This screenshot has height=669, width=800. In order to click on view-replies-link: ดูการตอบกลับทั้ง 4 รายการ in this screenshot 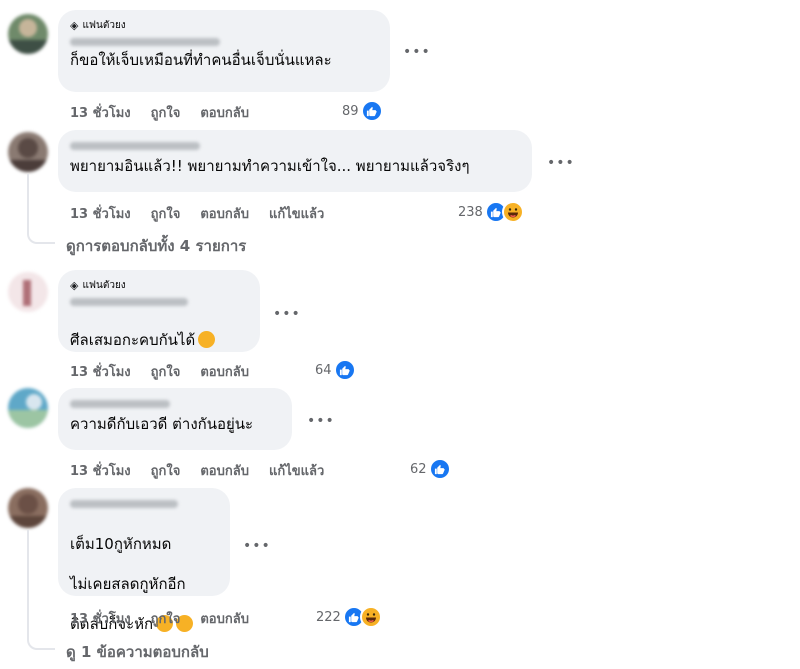, I will do `click(156, 246)`.